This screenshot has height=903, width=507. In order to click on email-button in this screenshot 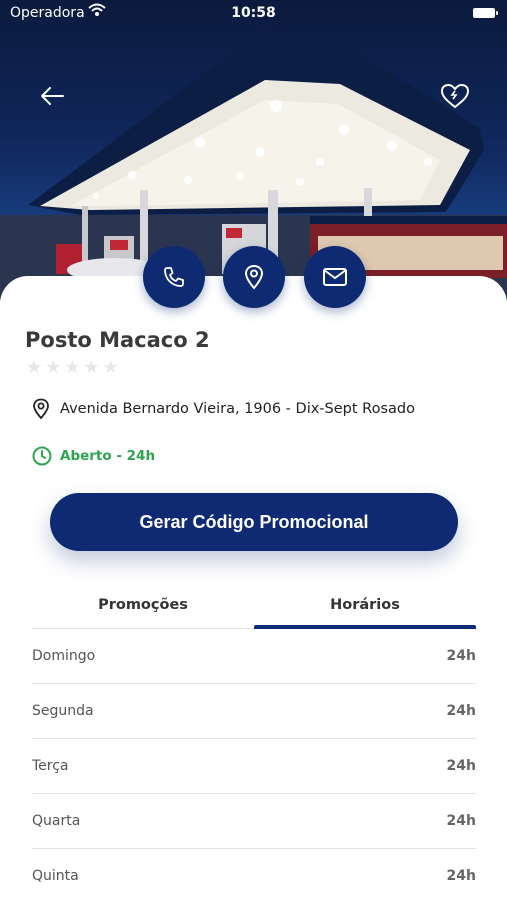, I will do `click(335, 277)`.